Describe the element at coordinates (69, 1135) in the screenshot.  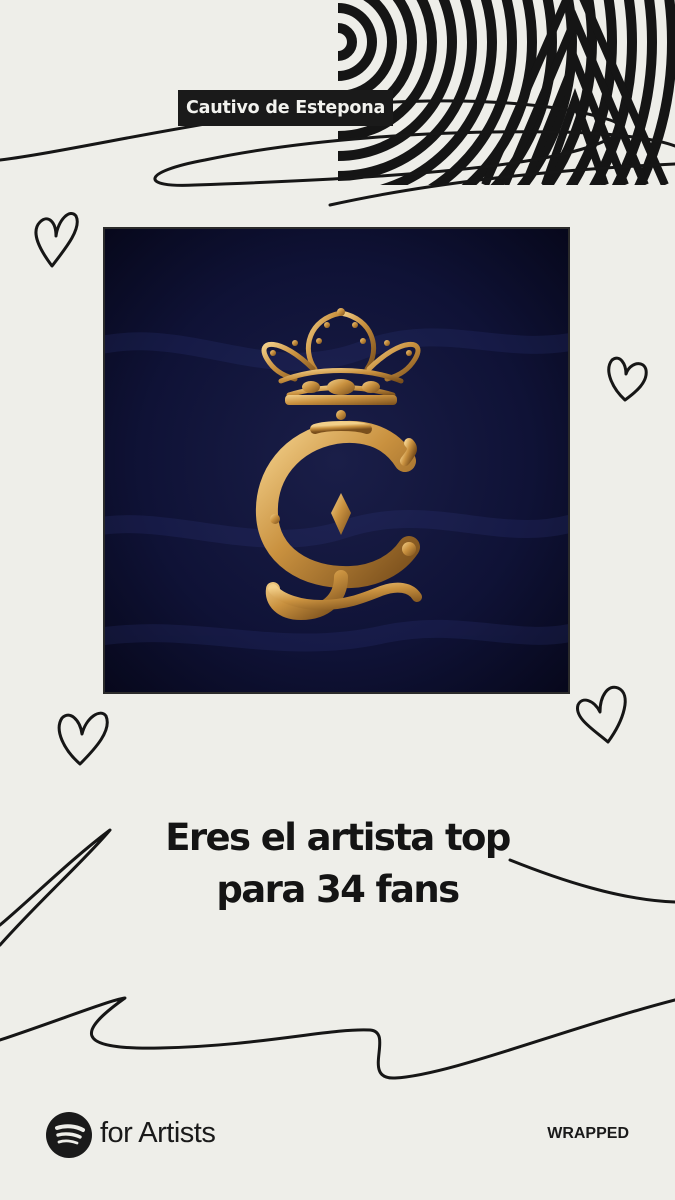
I see `spotify-logo-icon` at that location.